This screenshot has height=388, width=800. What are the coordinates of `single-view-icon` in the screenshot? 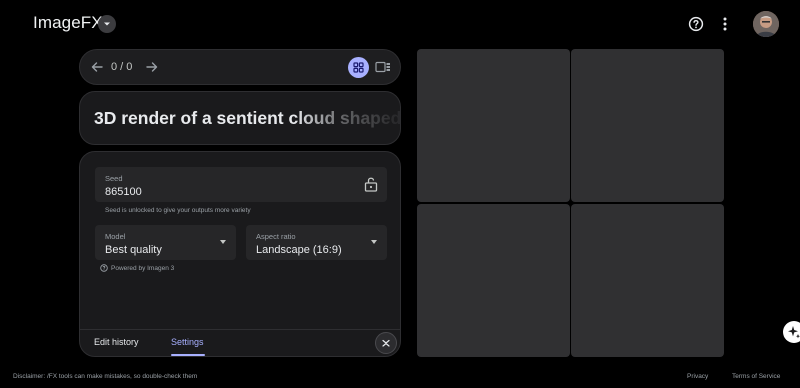 It's located at (383, 67).